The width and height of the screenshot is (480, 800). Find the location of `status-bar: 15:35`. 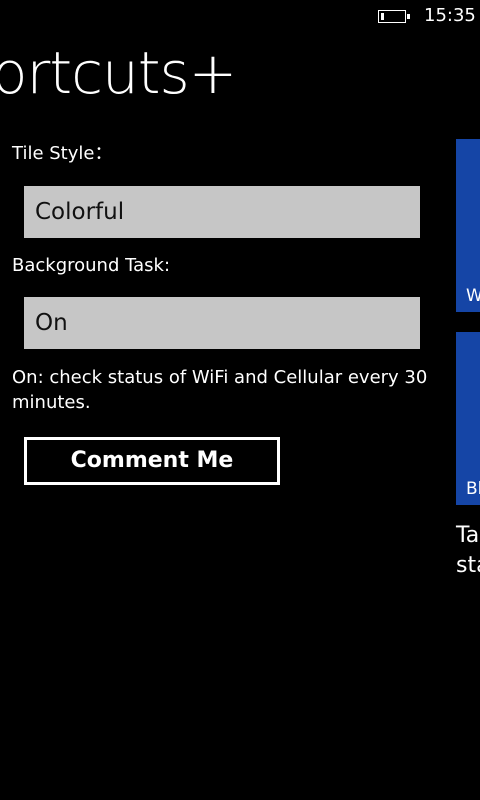

status-bar: 15:35 is located at coordinates (240, 16).